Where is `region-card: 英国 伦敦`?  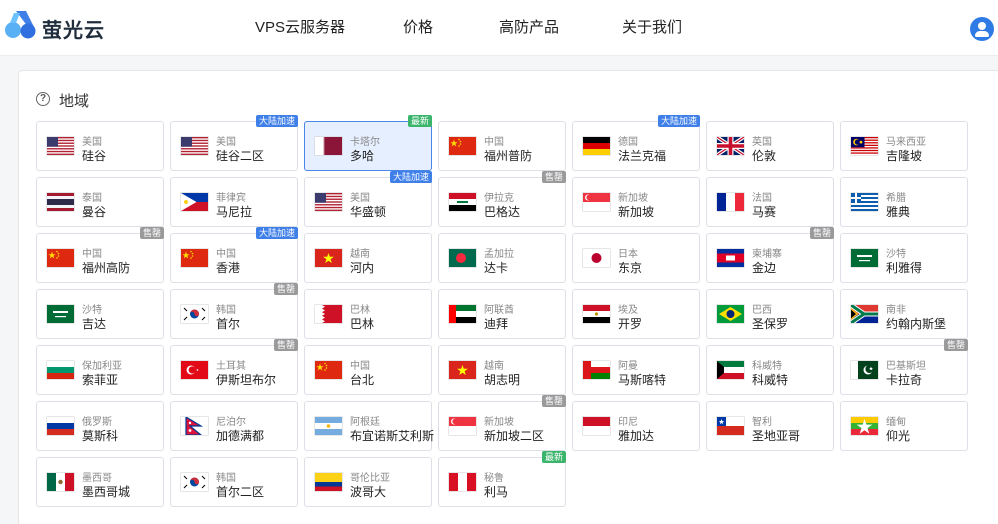 region-card: 英国 伦敦 is located at coordinates (770, 146).